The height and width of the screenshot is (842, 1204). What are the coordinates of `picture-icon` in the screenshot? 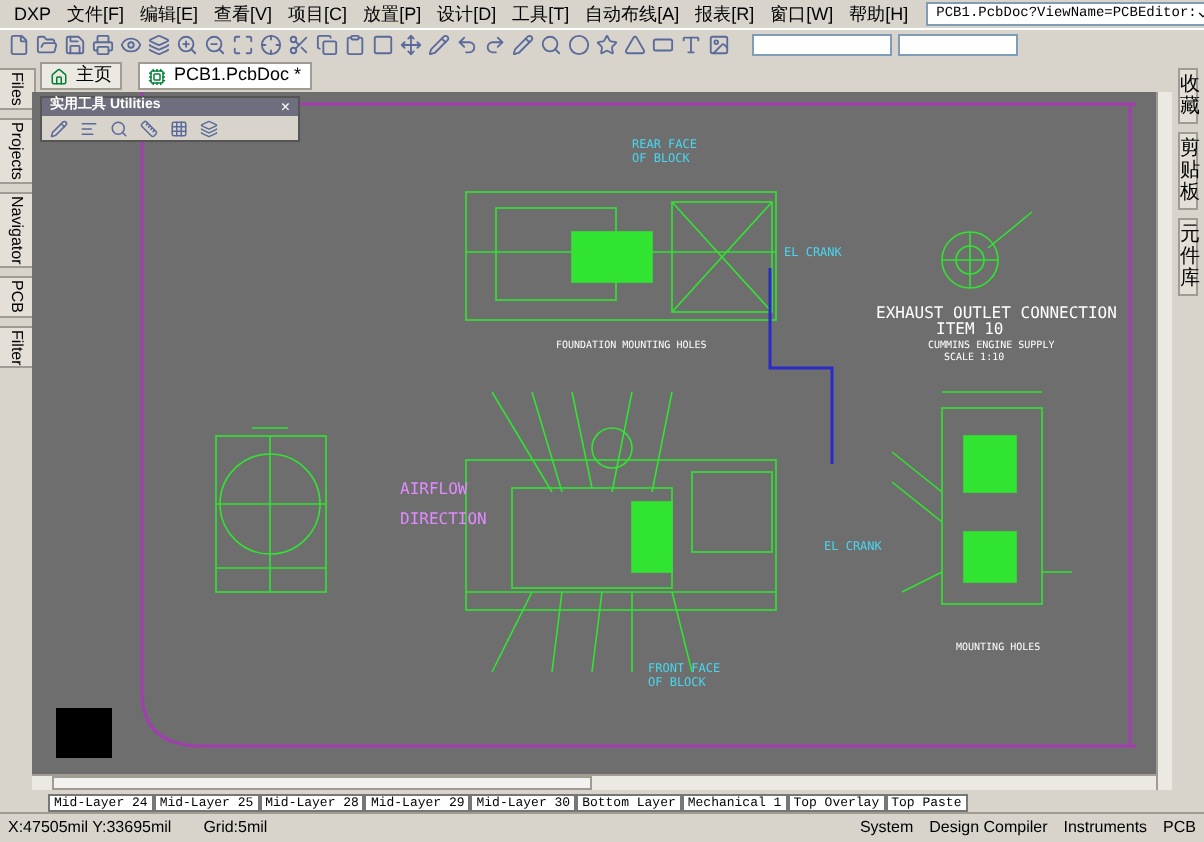 It's located at (719, 45).